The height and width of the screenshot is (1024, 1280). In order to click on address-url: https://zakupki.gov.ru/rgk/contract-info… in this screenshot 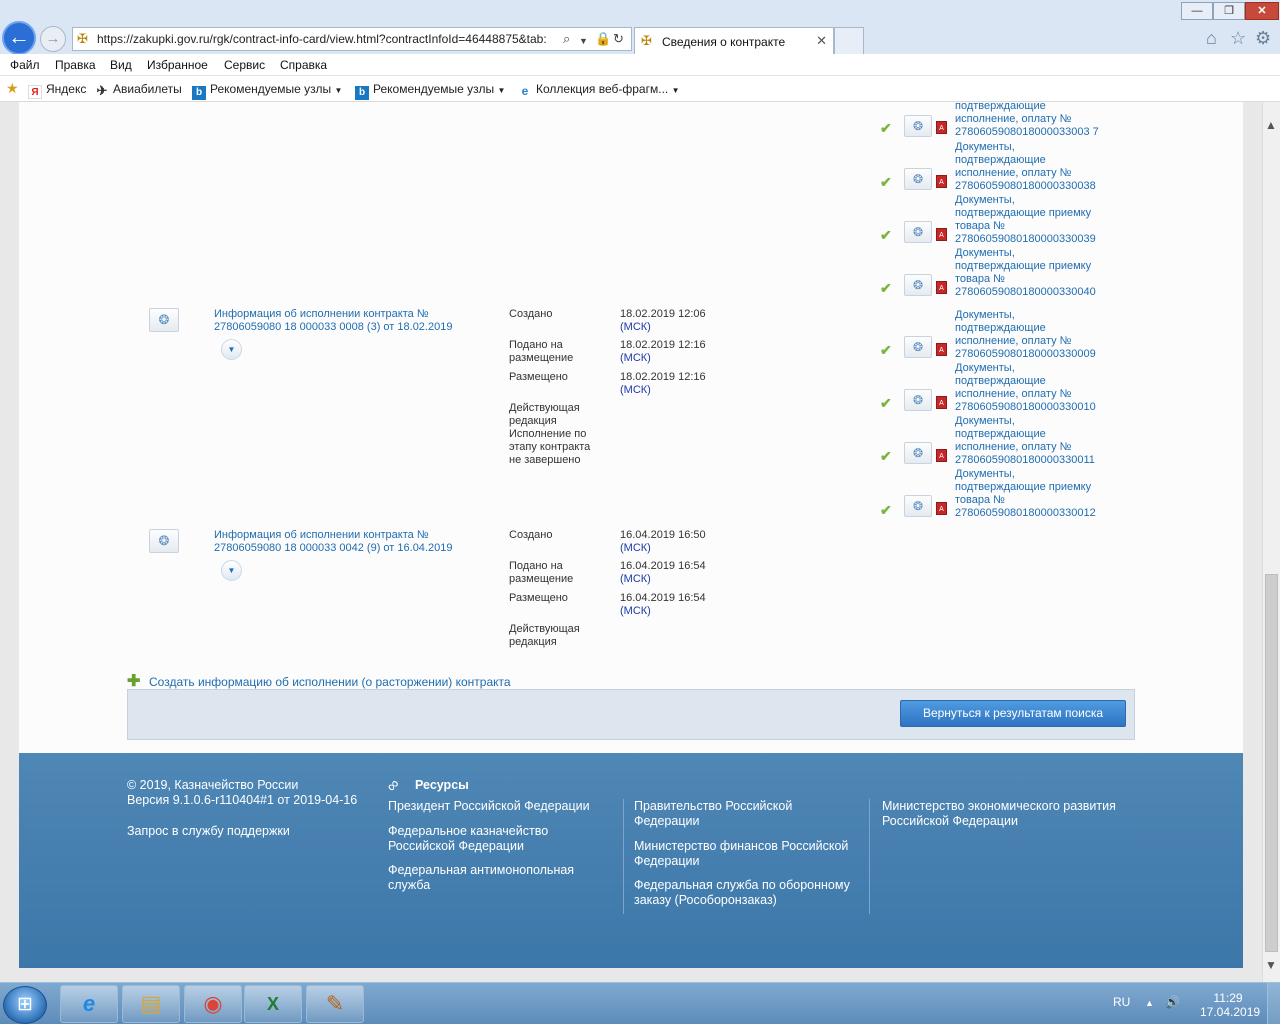, I will do `click(328, 39)`.